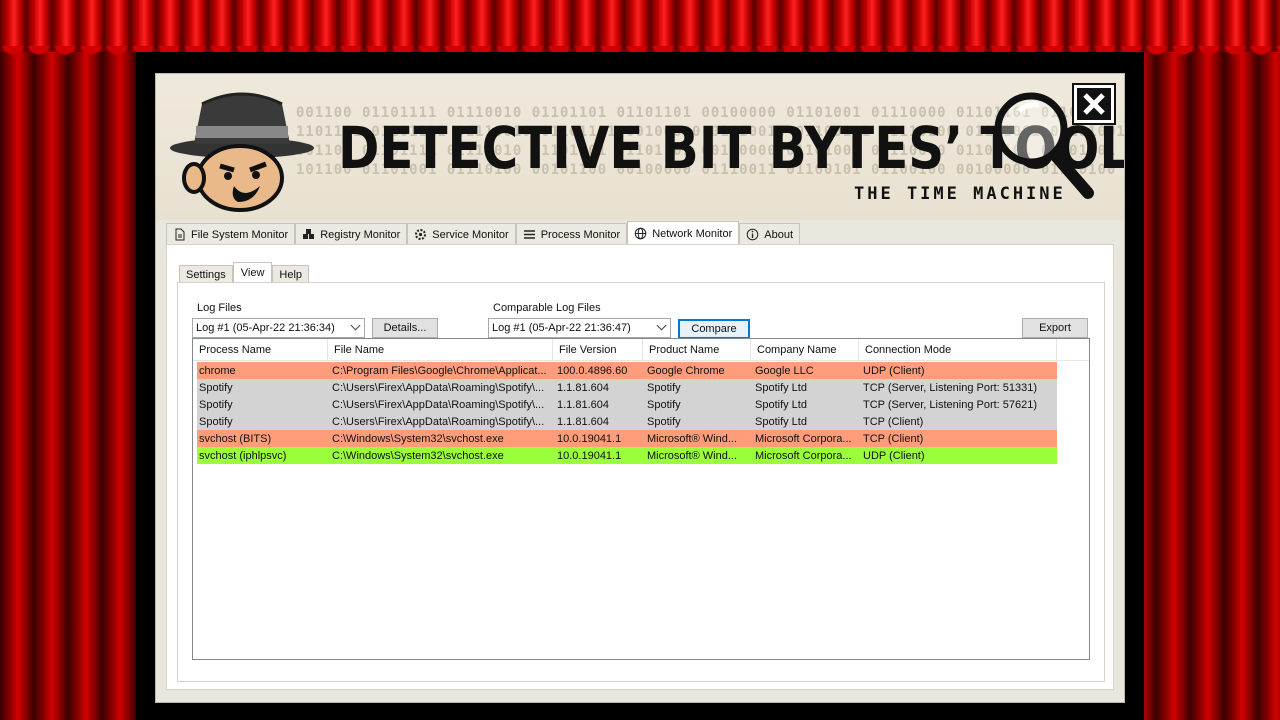  I want to click on log-files-select: Log #1 (05-Apr-22 21:36:34), so click(278, 328).